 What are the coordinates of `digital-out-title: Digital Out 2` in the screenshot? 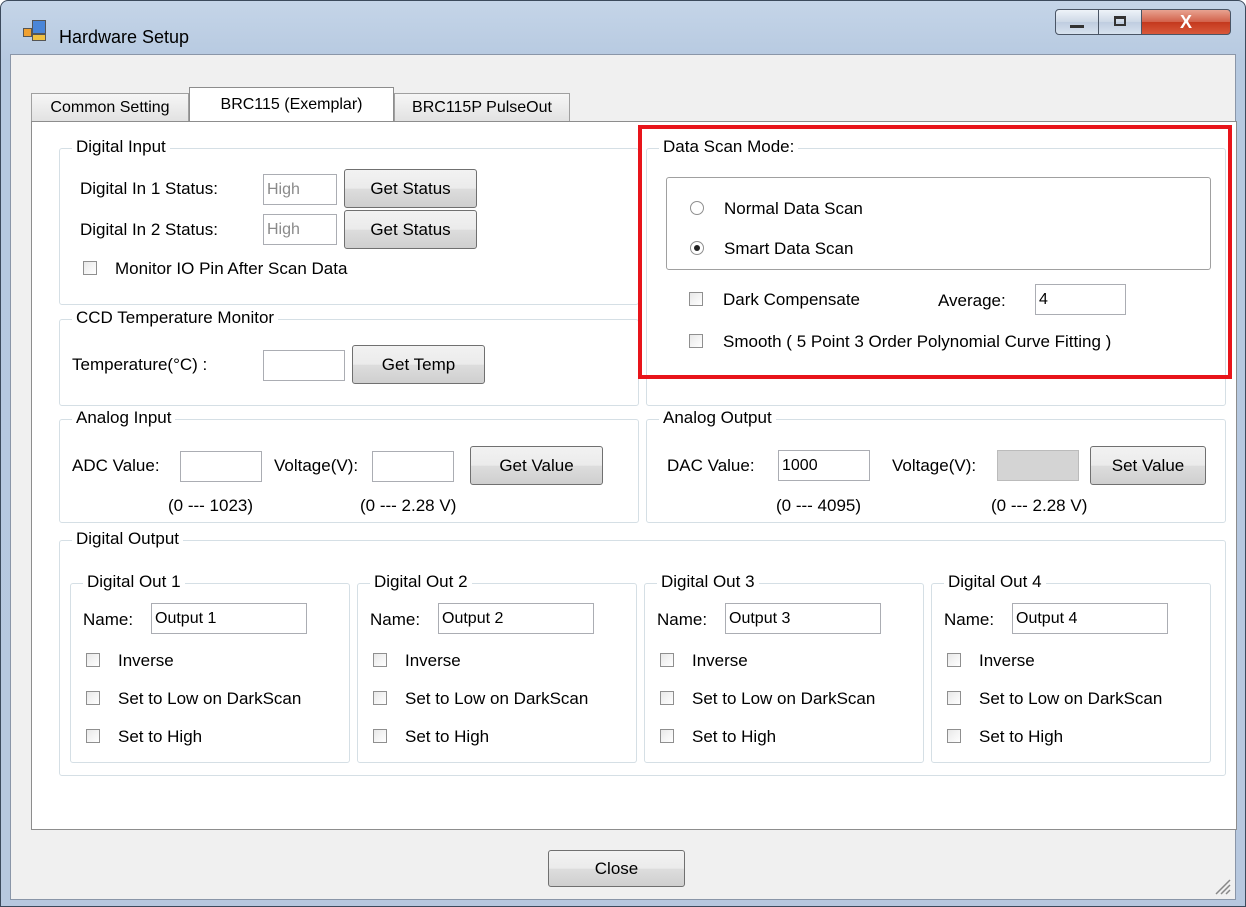 It's located at (421, 582).